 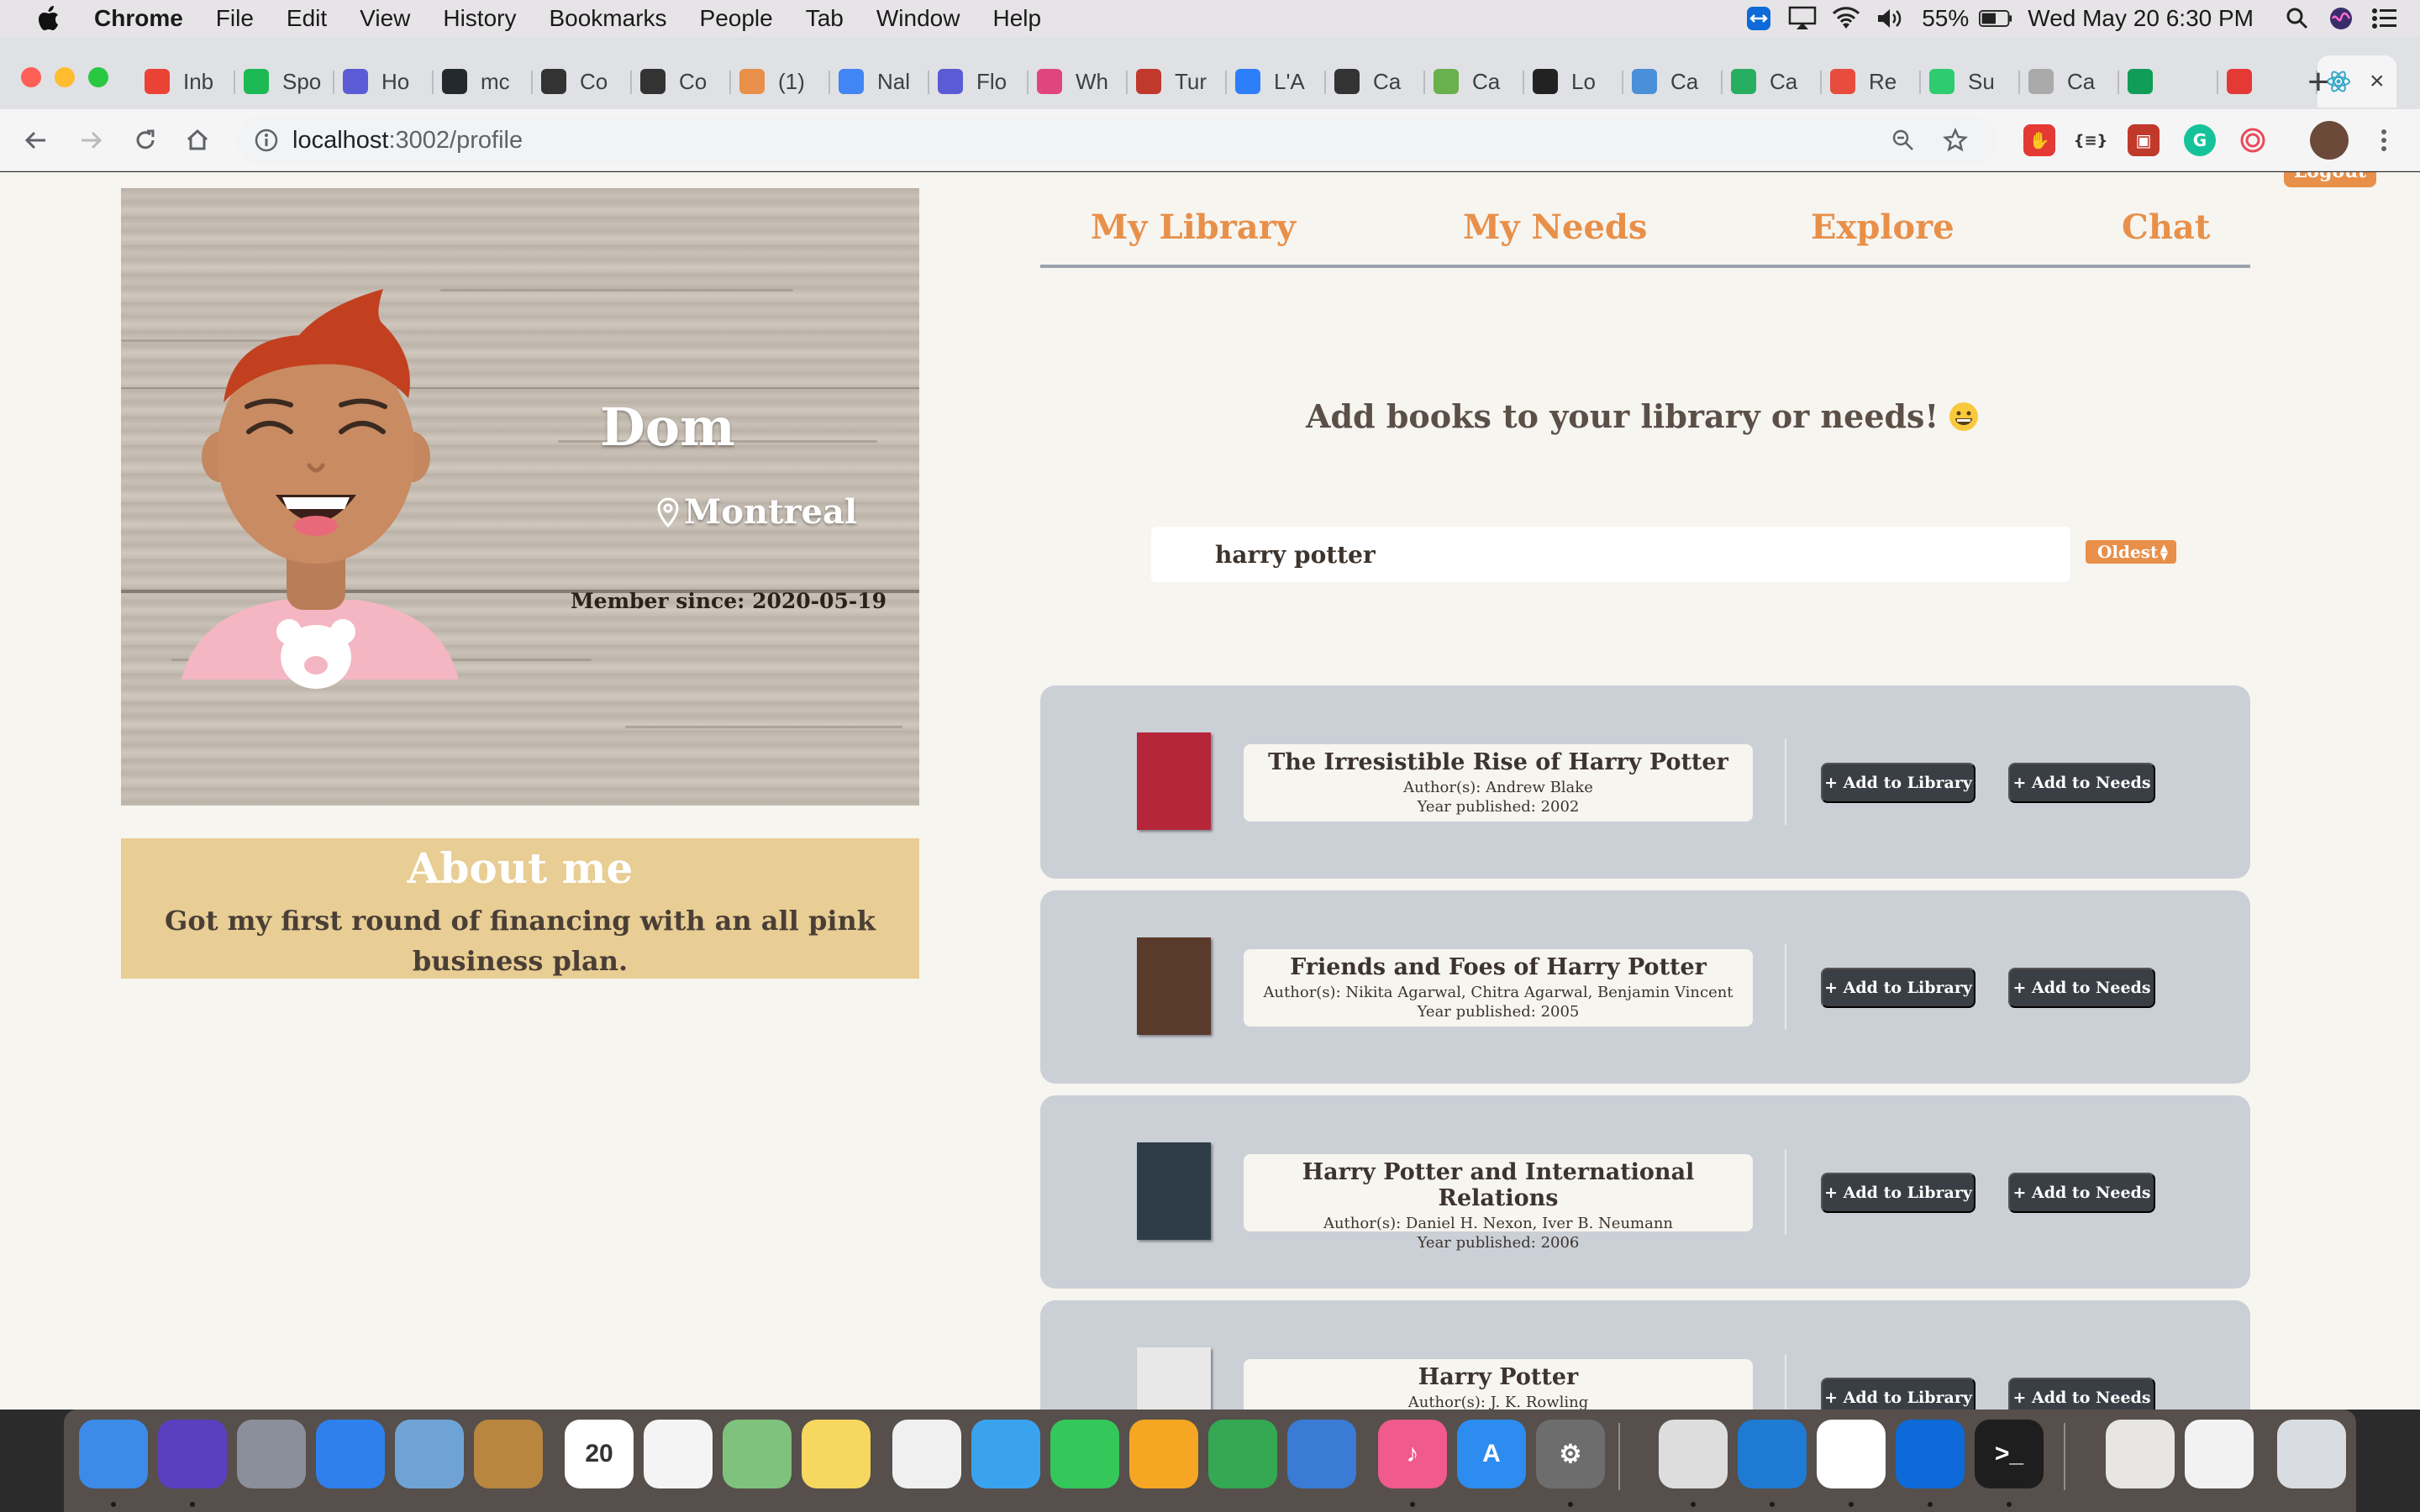 What do you see at coordinates (2009, 1454) in the screenshot?
I see `terminal-icon: >_` at bounding box center [2009, 1454].